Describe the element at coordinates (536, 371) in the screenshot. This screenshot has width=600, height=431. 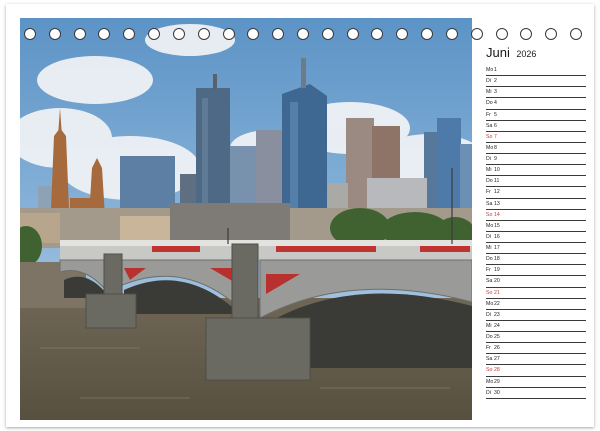
I see `day-row: So 28` at that location.